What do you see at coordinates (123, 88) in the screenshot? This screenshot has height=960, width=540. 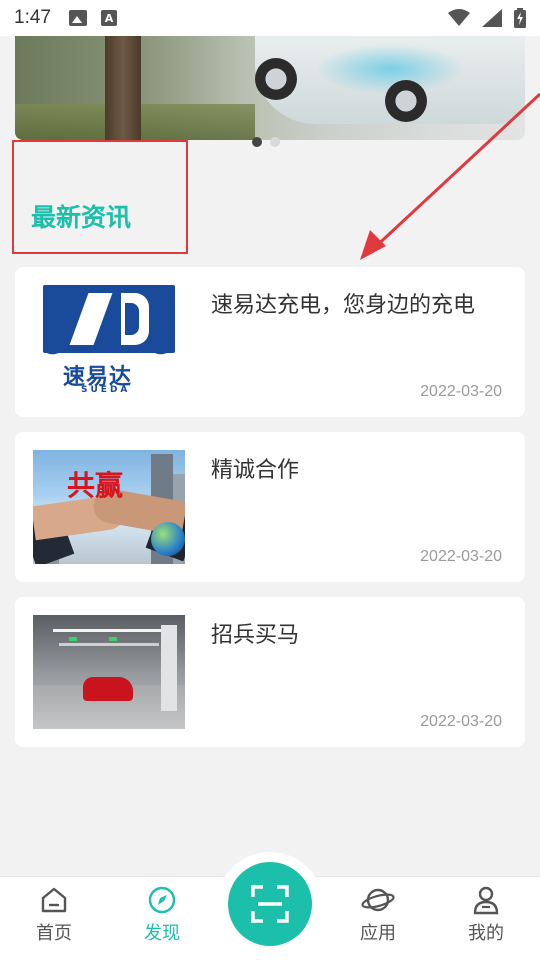 I see `banner-tree` at bounding box center [123, 88].